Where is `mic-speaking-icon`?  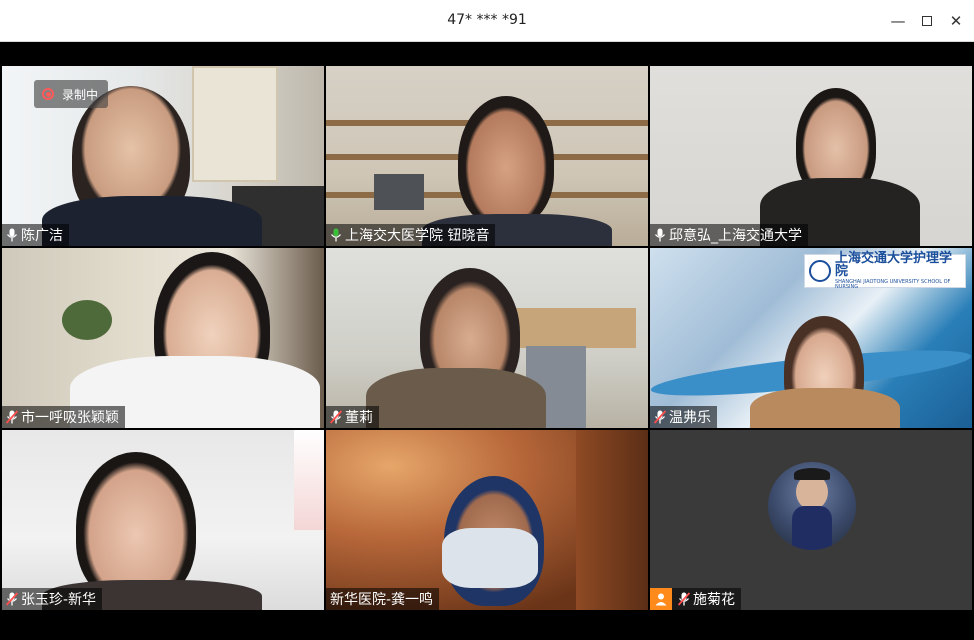 mic-speaking-icon is located at coordinates (336, 235).